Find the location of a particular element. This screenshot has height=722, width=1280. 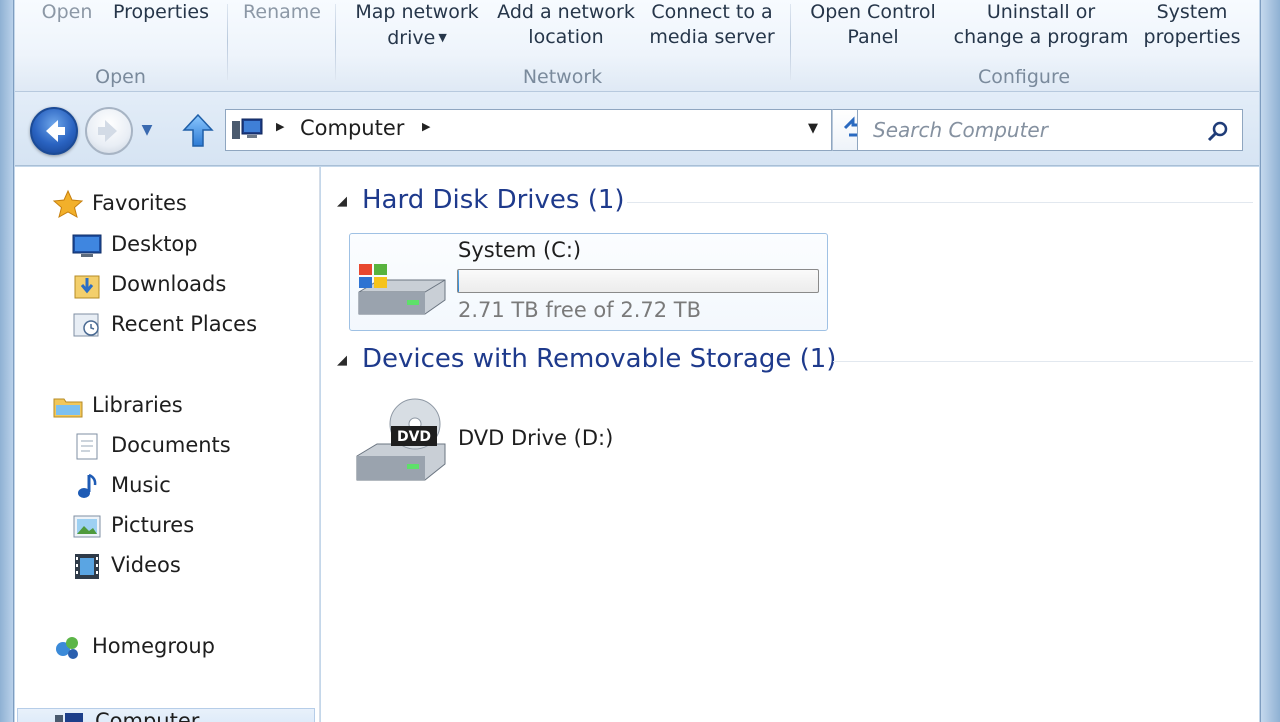

connect-media-server-button: Connect to a media server is located at coordinates (712, 25).